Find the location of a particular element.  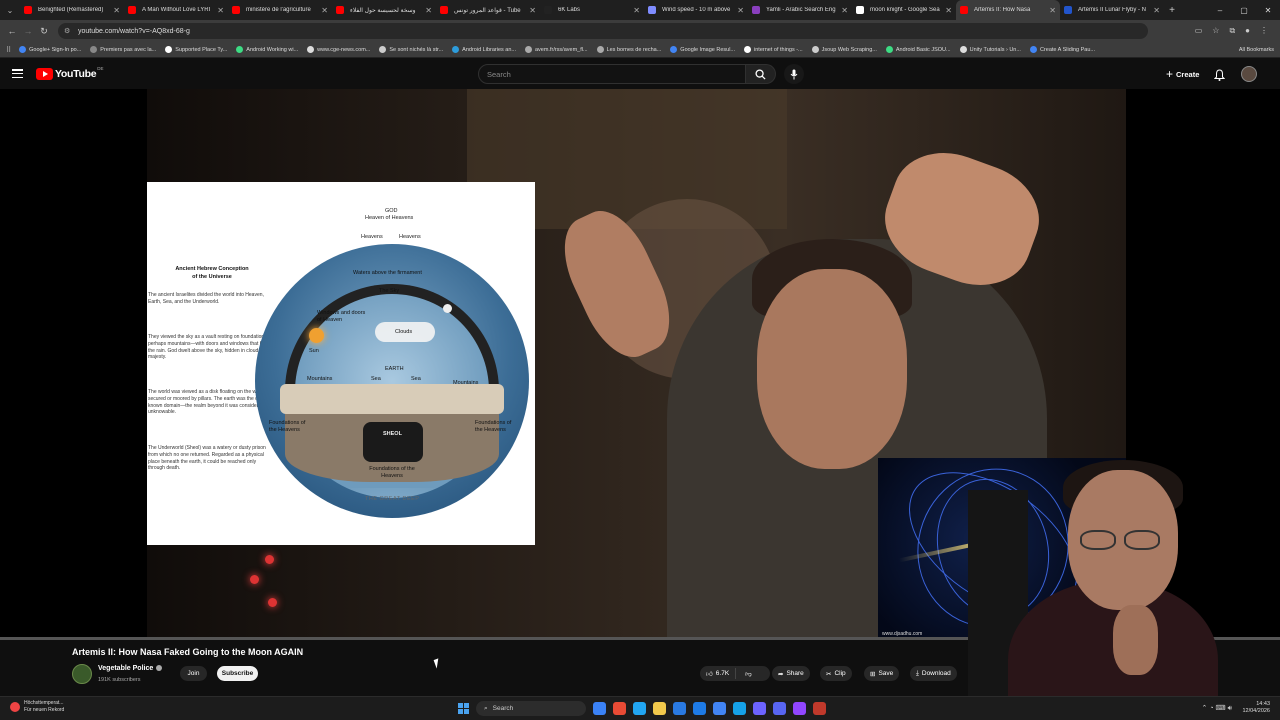

close-window-button: ✕ is located at coordinates (1268, 10).